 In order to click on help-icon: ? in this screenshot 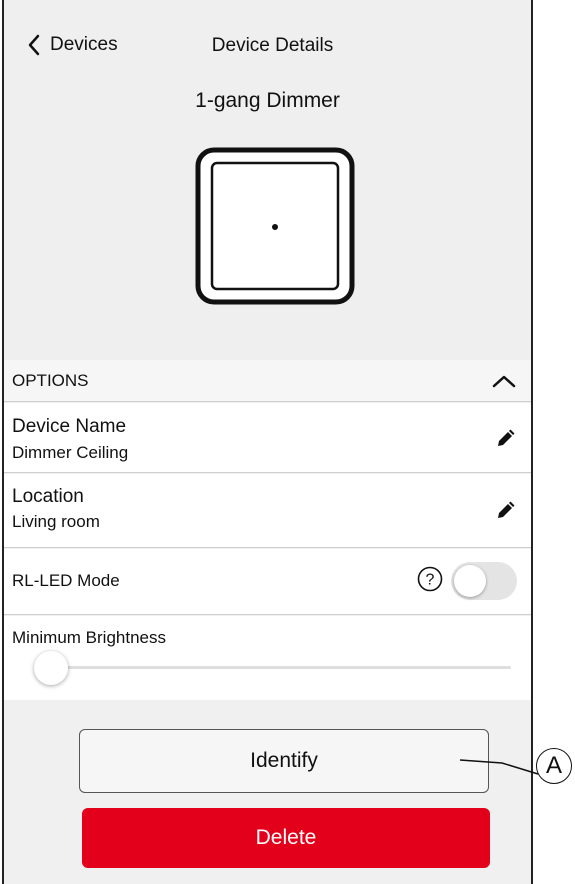, I will do `click(430, 579)`.